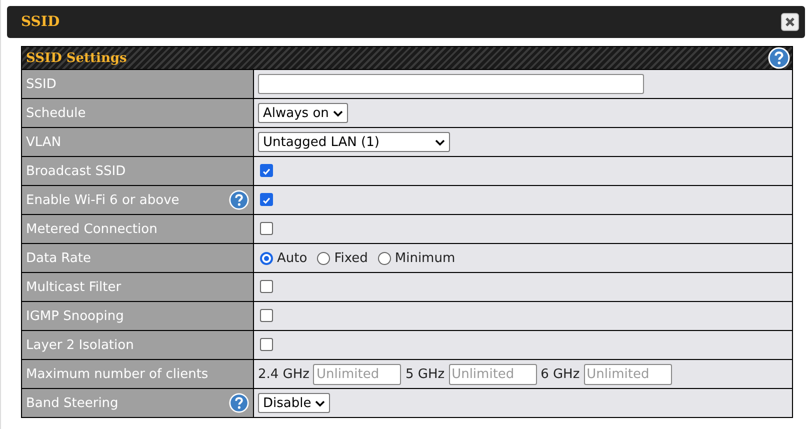 The image size is (809, 429). Describe the element at coordinates (292, 258) in the screenshot. I see `radio-label: Auto` at that location.